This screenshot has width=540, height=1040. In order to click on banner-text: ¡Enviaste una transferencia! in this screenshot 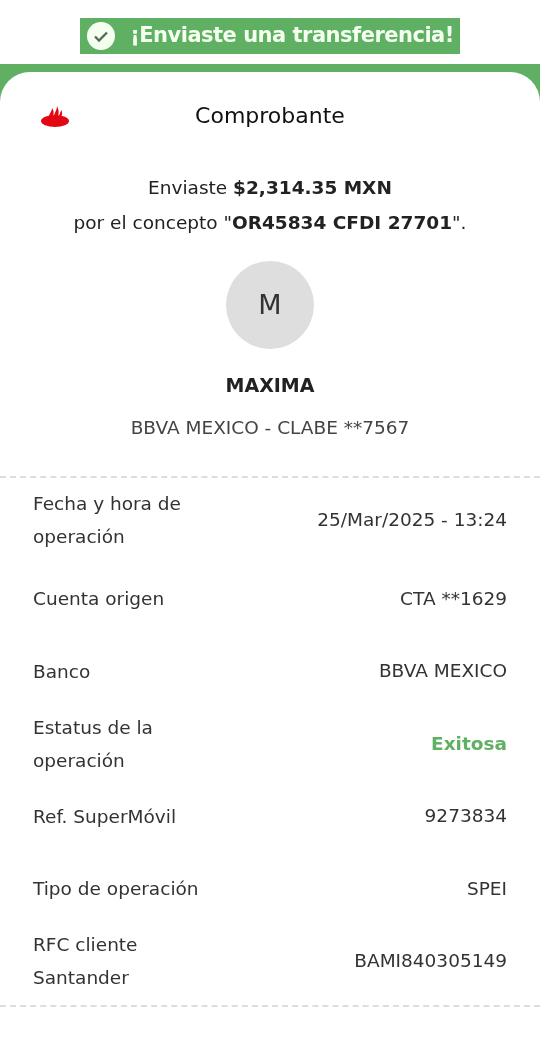, I will do `click(292, 36)`.